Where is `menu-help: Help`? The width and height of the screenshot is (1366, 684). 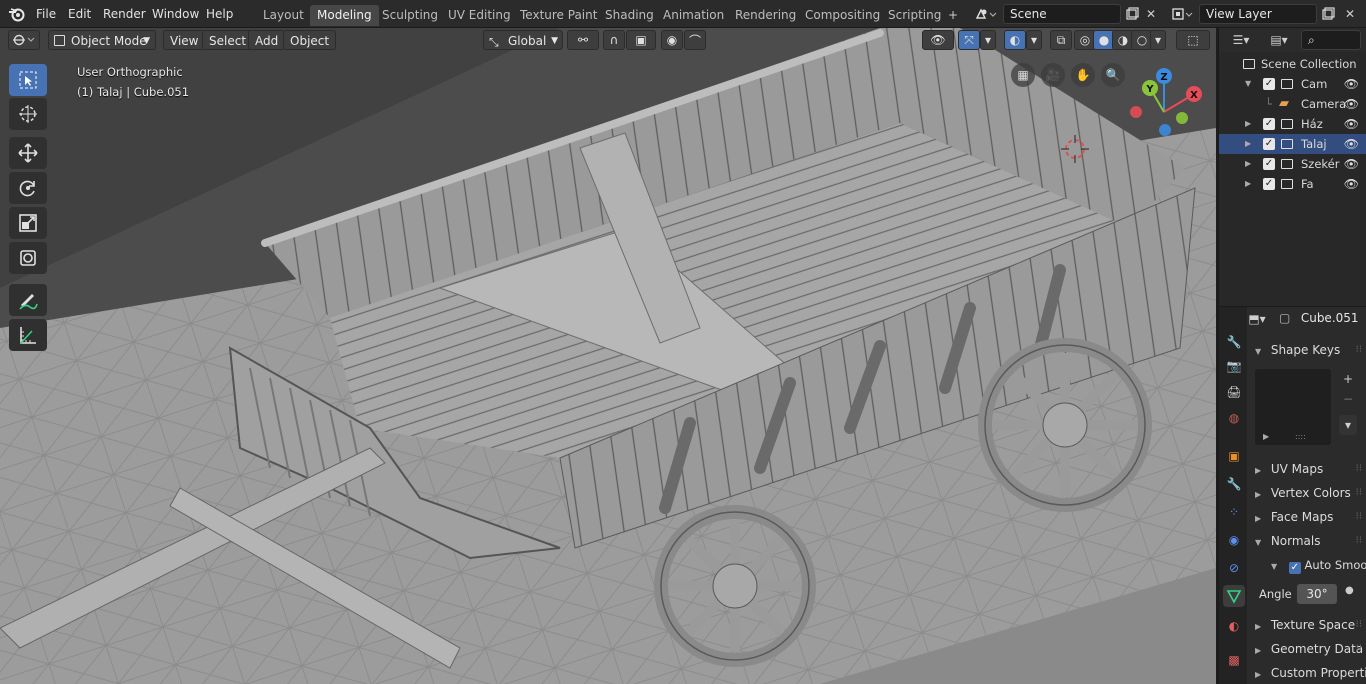 menu-help: Help is located at coordinates (219, 14).